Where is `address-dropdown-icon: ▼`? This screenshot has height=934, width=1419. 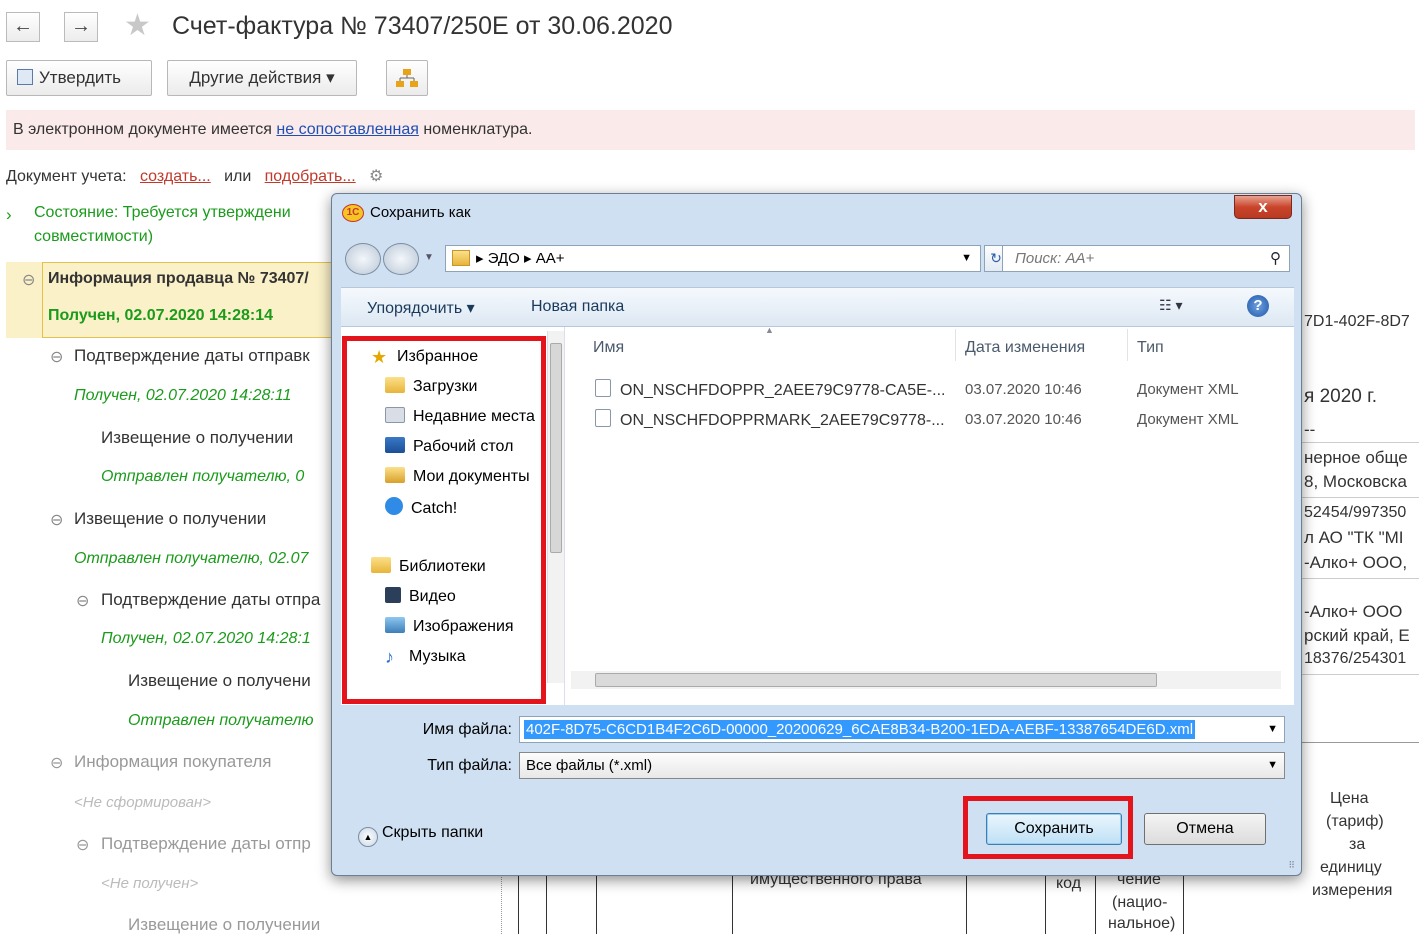 address-dropdown-icon: ▼ is located at coordinates (966, 258).